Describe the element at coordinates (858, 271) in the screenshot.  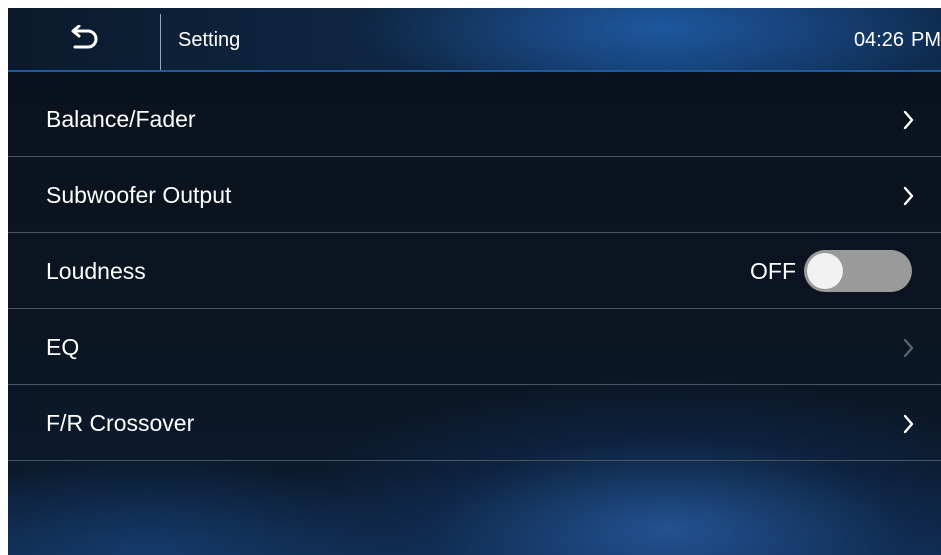
I see `loudness-toggle` at that location.